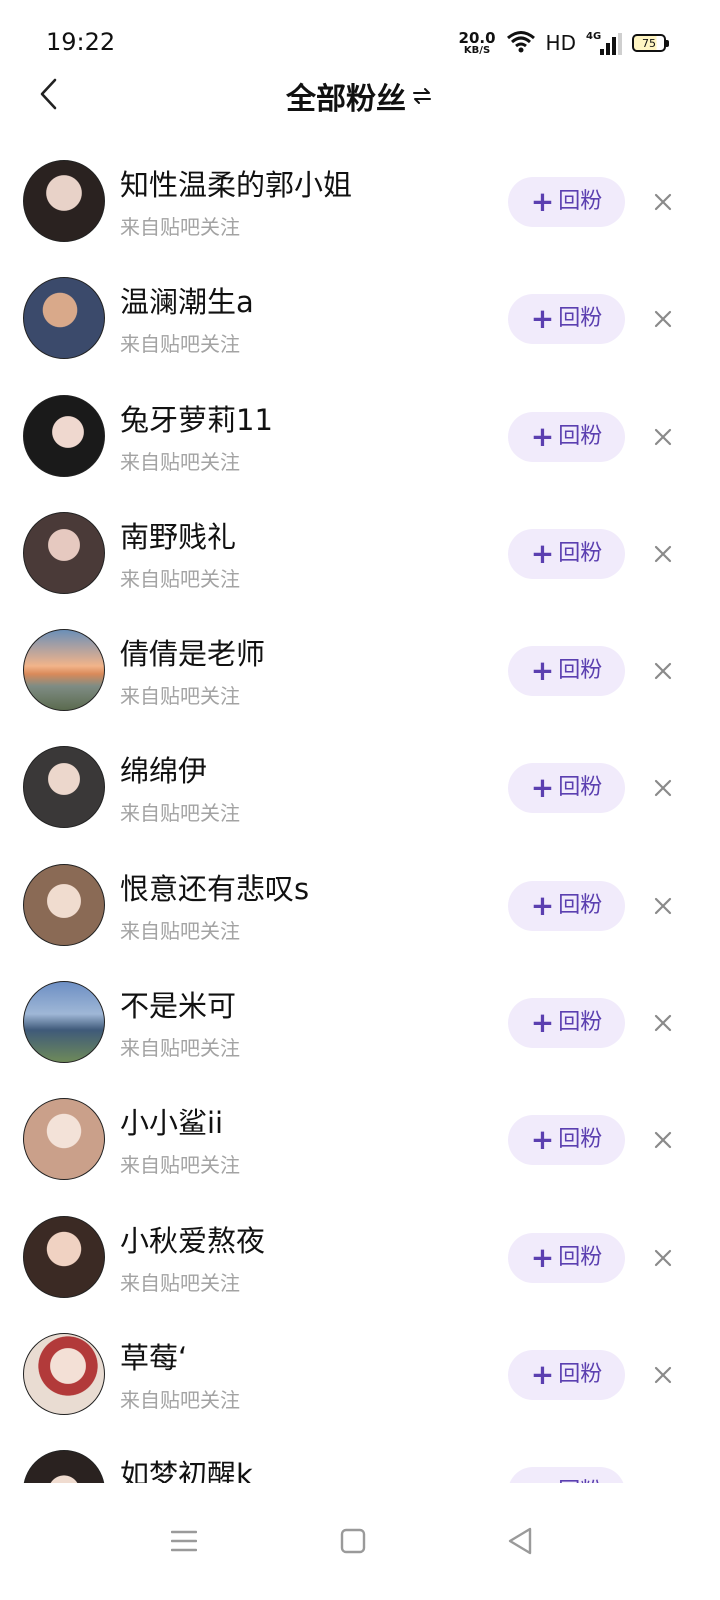 This screenshot has width=720, height=1600. What do you see at coordinates (214, 887) in the screenshot?
I see `follower-name: 恨意还有悲叹s` at bounding box center [214, 887].